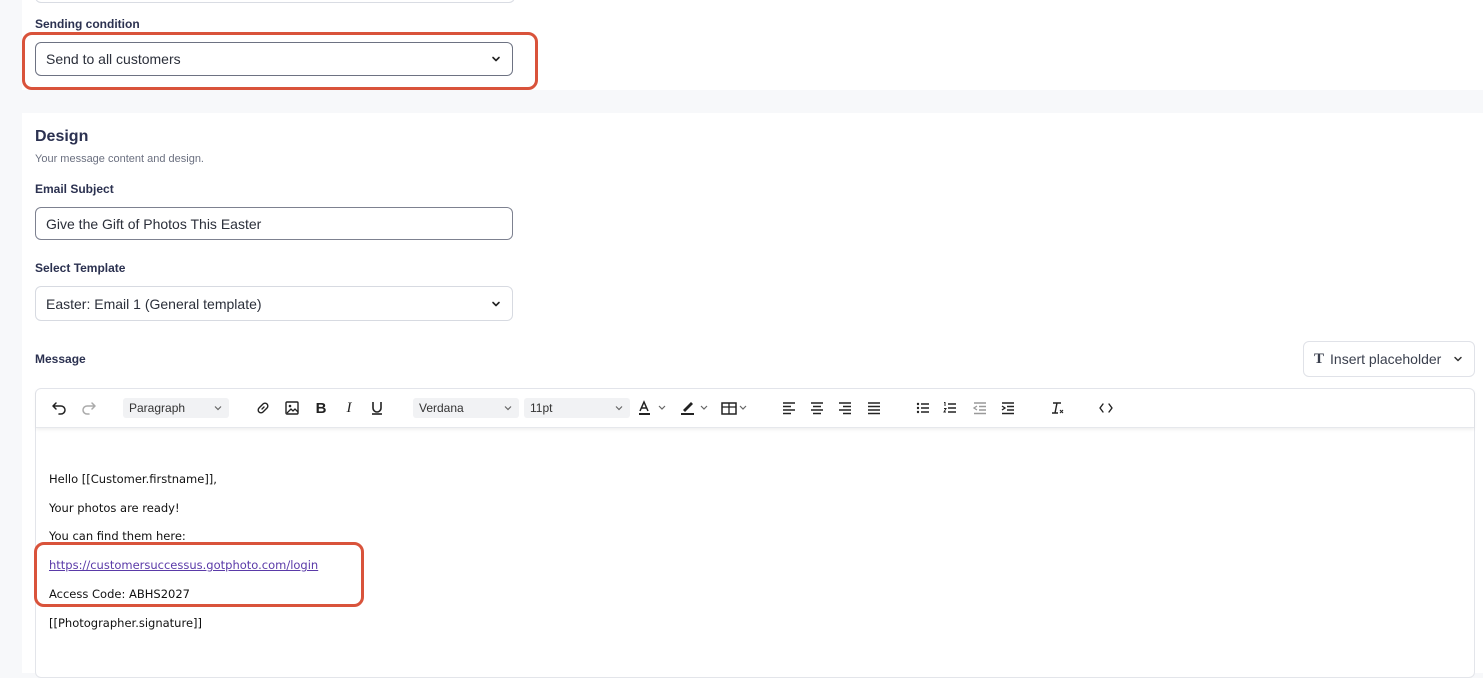 This screenshot has width=1483, height=678. What do you see at coordinates (349, 408) in the screenshot?
I see `italic-icon: I` at bounding box center [349, 408].